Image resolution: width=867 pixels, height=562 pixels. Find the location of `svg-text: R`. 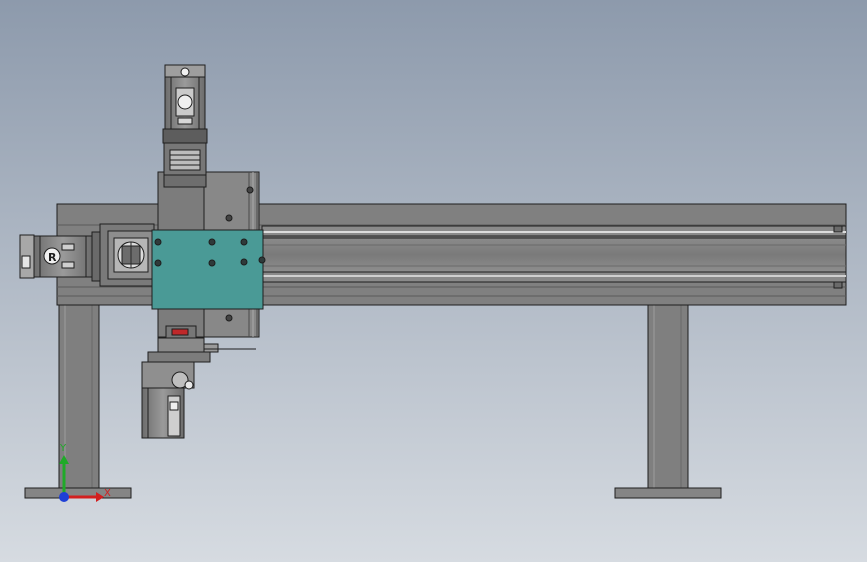

svg-text: R is located at coordinates (52, 257).